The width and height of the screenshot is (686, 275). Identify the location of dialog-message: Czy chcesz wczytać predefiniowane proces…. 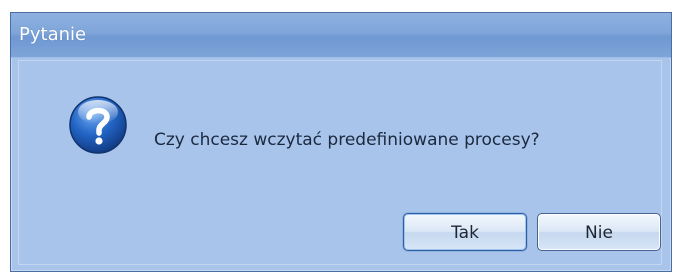
(347, 140).